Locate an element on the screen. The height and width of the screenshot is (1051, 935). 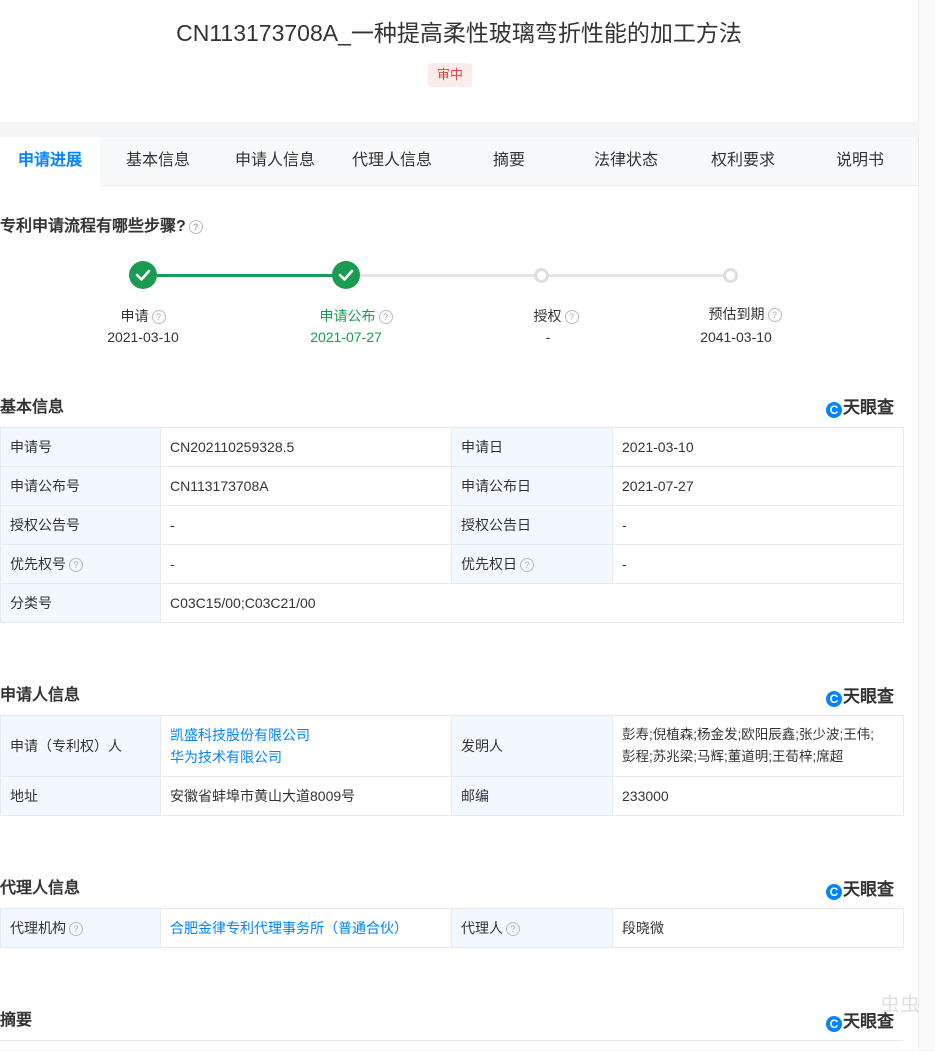
tab-bar: 申请进展 基本信息 申请人信息 代理人信息 摘要 法律状态 权利要求 说明书 is located at coordinates (459, 161).